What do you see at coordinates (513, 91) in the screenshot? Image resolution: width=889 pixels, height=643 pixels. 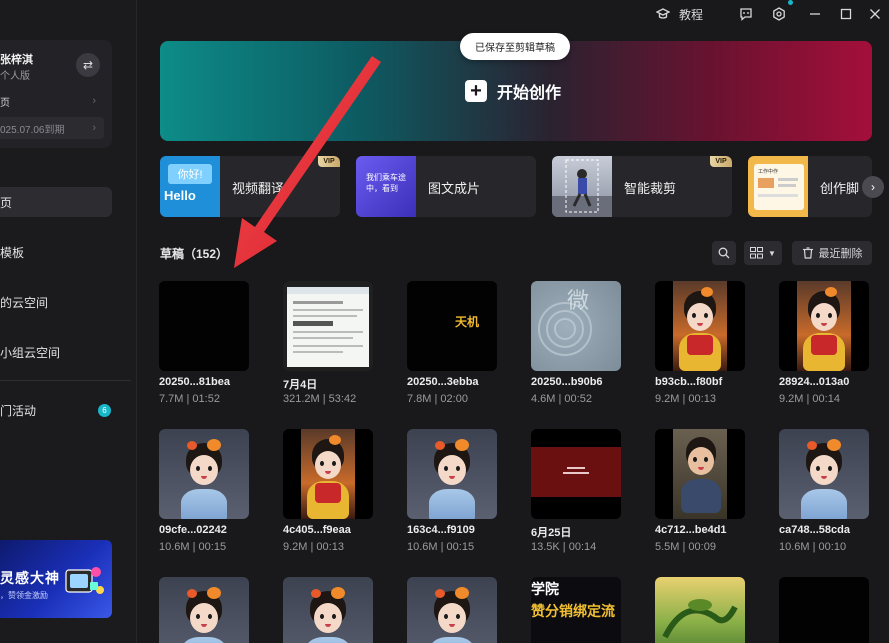 I see `start-creation-button: + 开始创作` at bounding box center [513, 91].